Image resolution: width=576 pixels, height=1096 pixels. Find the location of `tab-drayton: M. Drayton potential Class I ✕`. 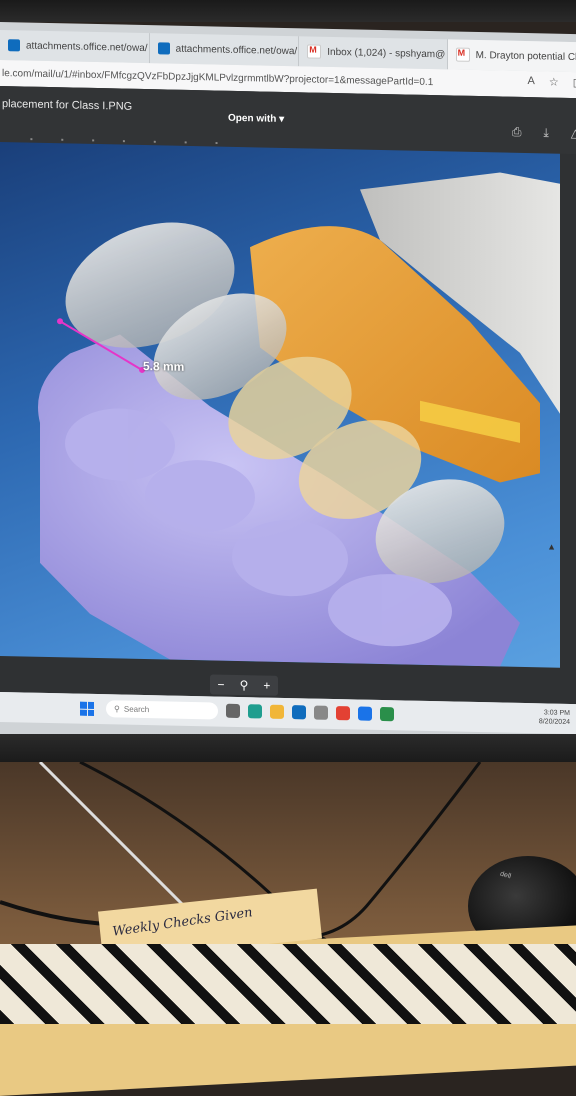

tab-drayton: M. Drayton potential Class I ✕ is located at coordinates (512, 55).